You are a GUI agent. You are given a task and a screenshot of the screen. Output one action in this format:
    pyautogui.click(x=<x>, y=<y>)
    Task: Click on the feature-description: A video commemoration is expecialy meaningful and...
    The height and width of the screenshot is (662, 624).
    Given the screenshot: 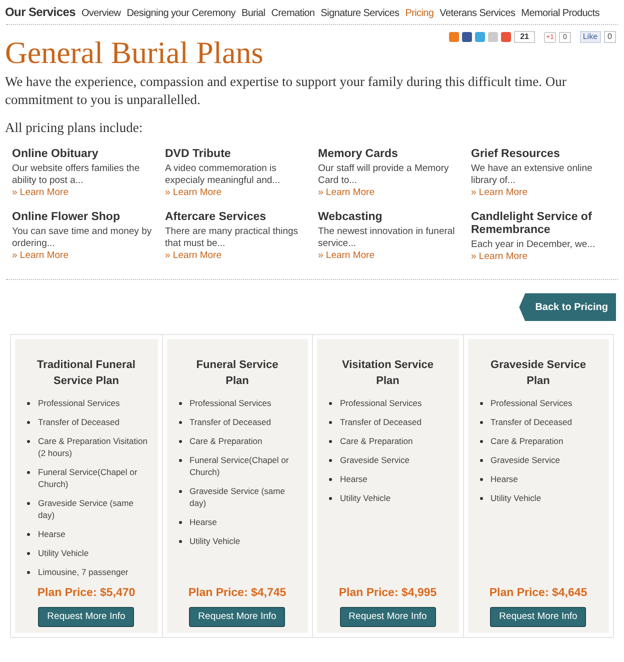 What is the action you would take?
    pyautogui.click(x=223, y=175)
    